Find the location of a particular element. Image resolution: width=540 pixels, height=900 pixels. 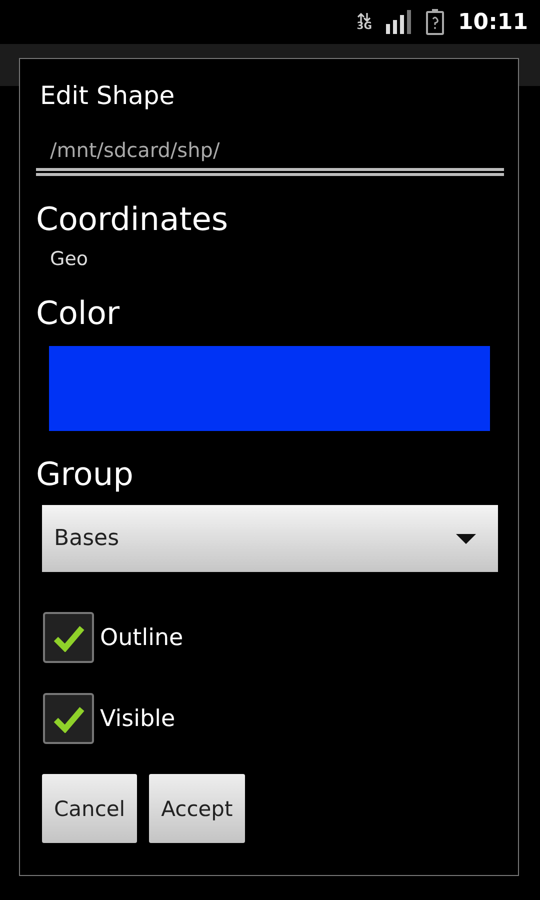

path-field: /mnt/sdcard/shp/ is located at coordinates (270, 157).